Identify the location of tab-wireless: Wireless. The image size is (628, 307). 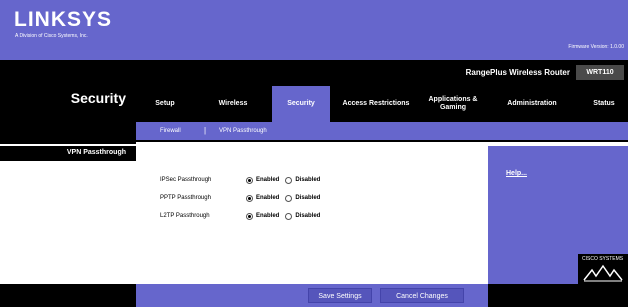
(233, 104).